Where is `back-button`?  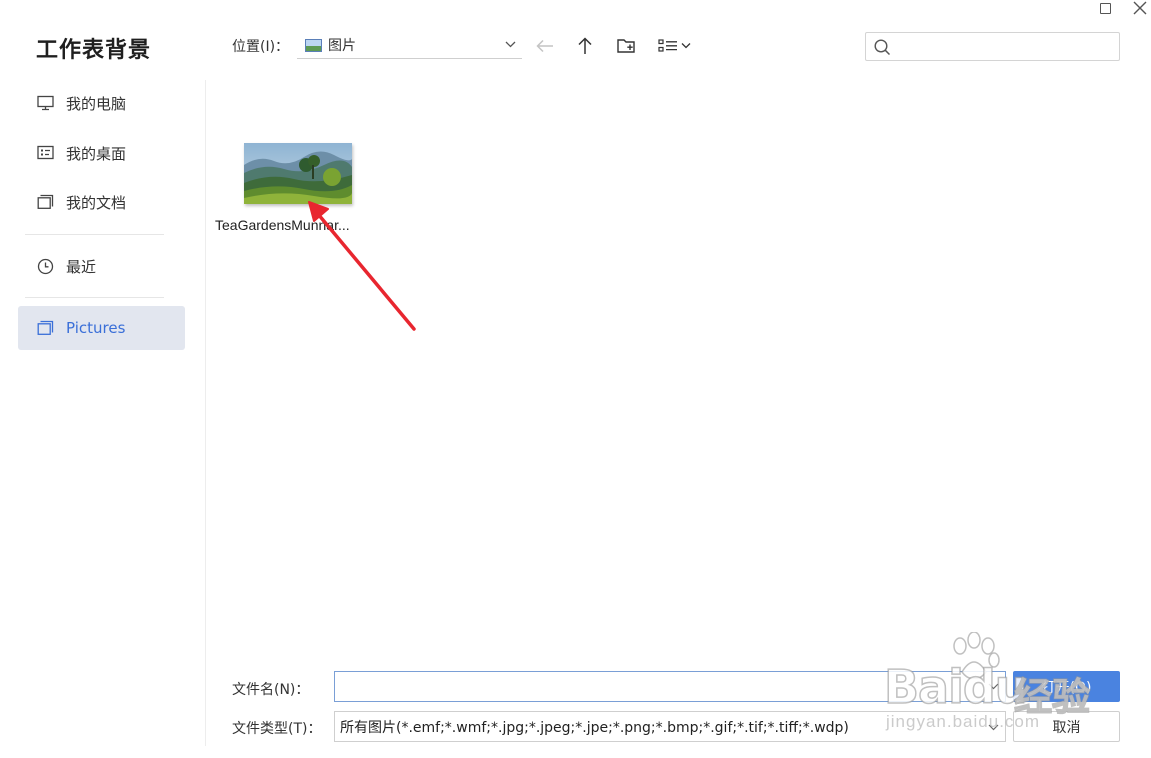 back-button is located at coordinates (545, 46).